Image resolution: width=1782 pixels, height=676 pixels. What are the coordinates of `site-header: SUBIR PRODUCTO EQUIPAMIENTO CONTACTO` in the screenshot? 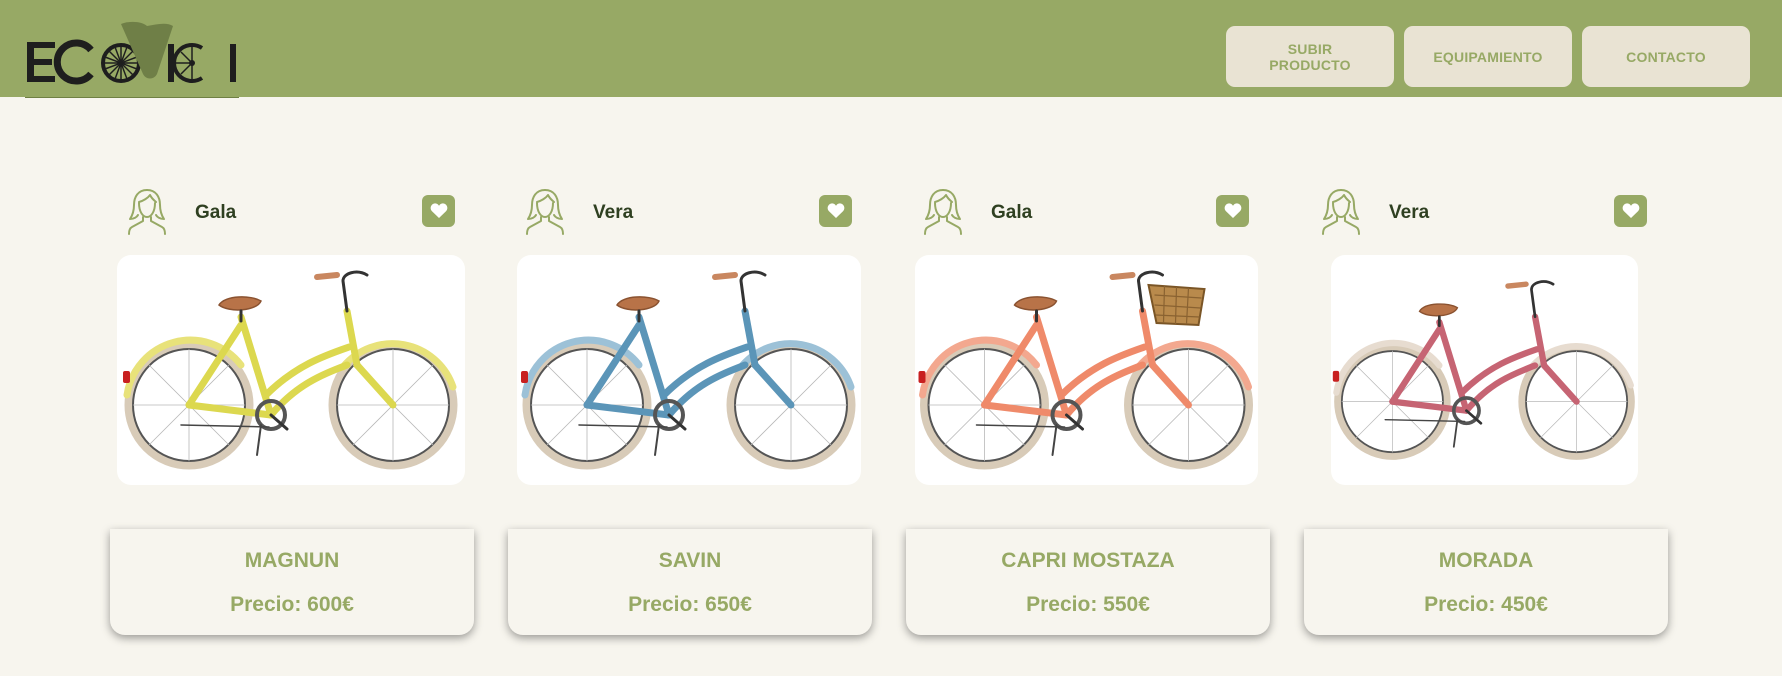 It's located at (891, 49).